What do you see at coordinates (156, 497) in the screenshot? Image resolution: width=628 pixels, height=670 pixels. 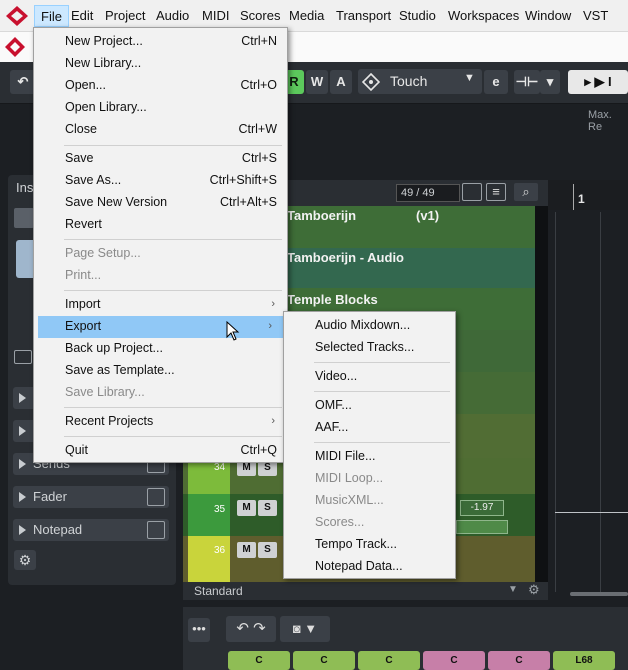 I see `fader-icon` at bounding box center [156, 497].